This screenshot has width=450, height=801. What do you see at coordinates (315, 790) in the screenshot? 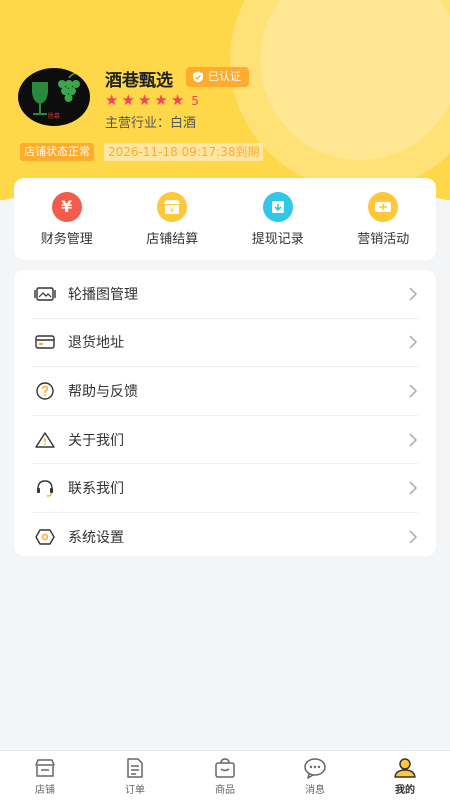
I see `tab-label: 消息` at bounding box center [315, 790].